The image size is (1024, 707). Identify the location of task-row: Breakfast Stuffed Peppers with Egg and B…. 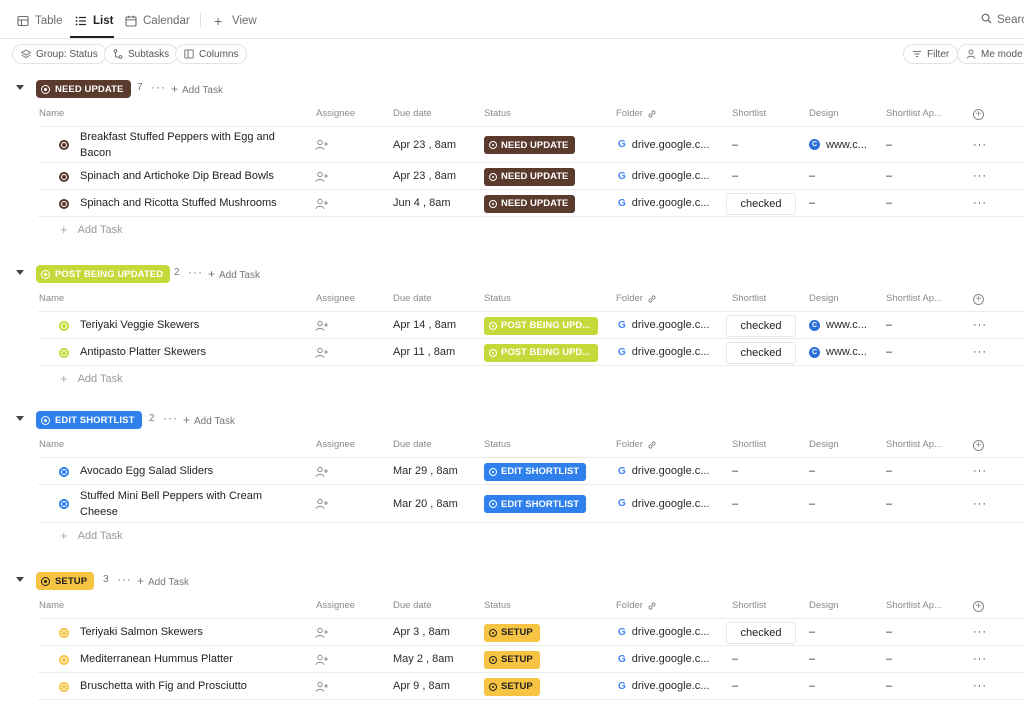
(531, 144).